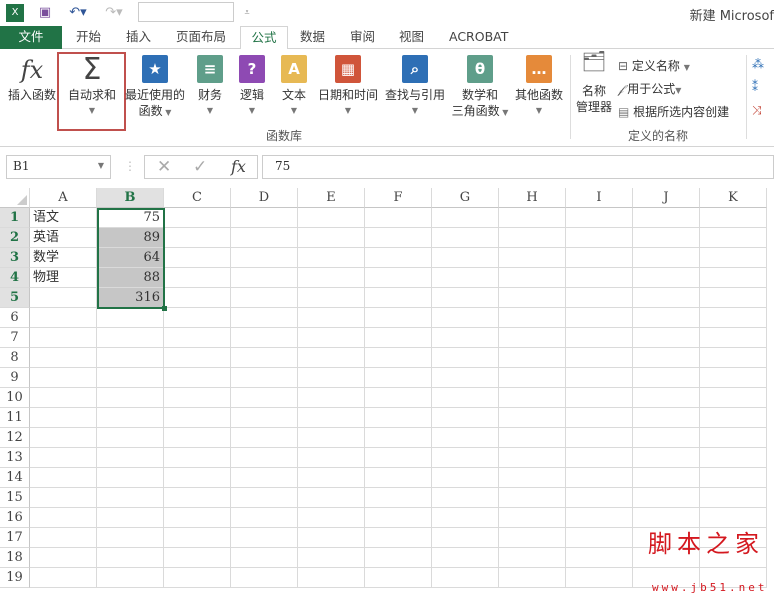 The image size is (774, 598). Describe the element at coordinates (63, 318) in the screenshot. I see `cell-a6` at that location.